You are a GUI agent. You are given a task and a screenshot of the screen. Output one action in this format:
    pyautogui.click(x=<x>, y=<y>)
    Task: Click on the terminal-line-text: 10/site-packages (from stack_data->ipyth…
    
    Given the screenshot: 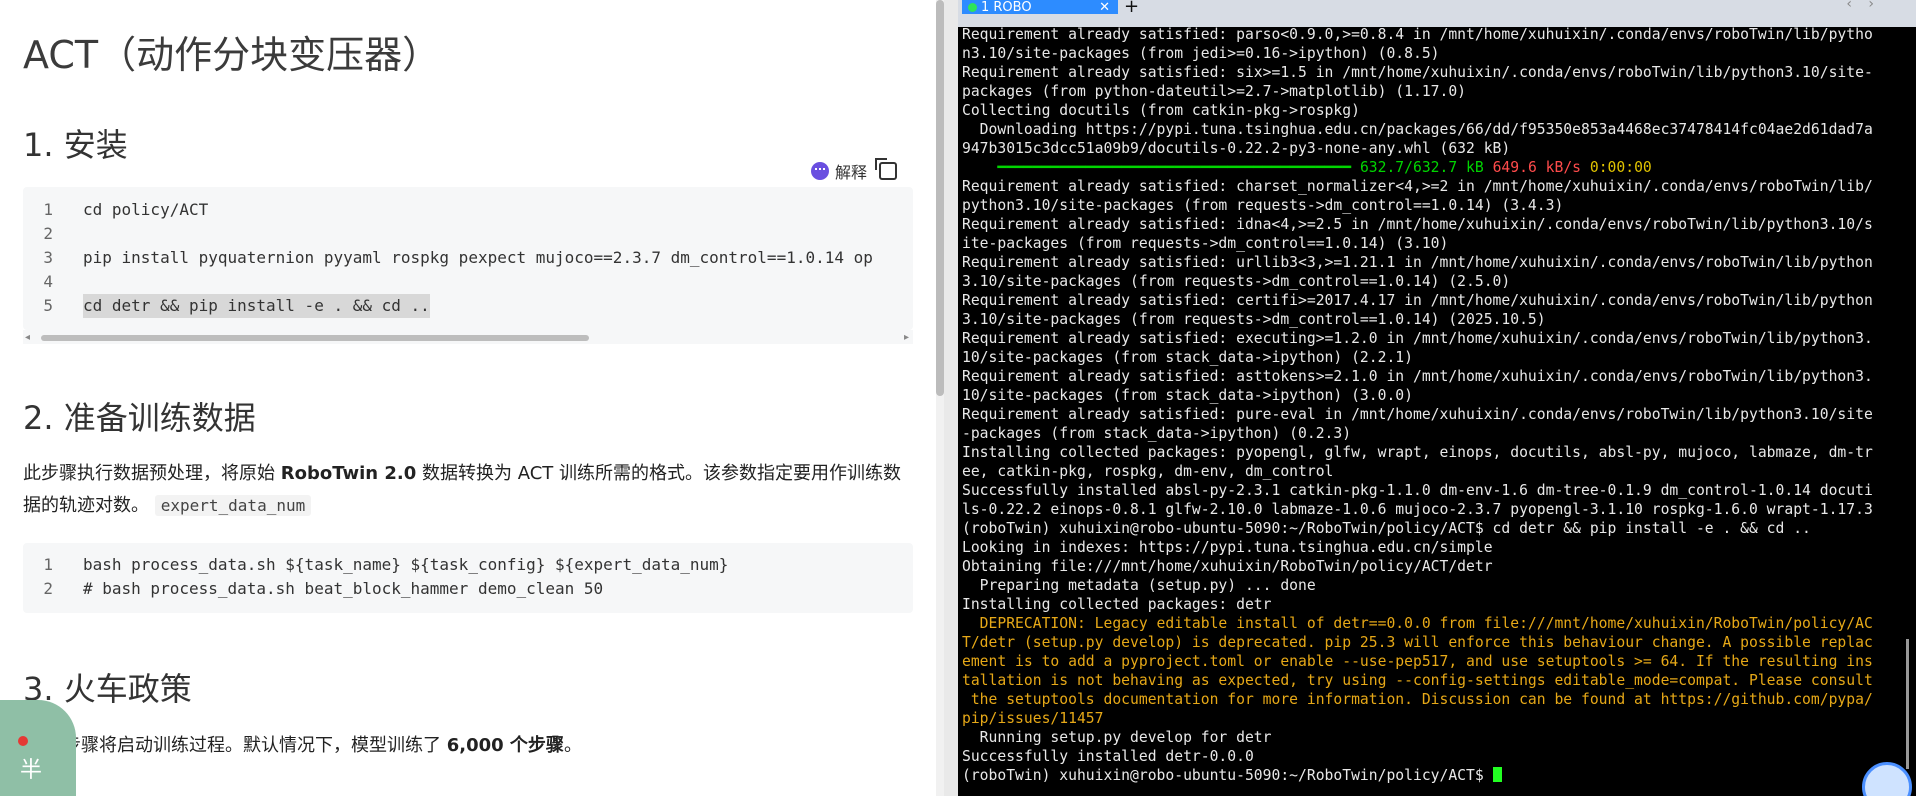 What is the action you would take?
    pyautogui.click(x=1187, y=357)
    